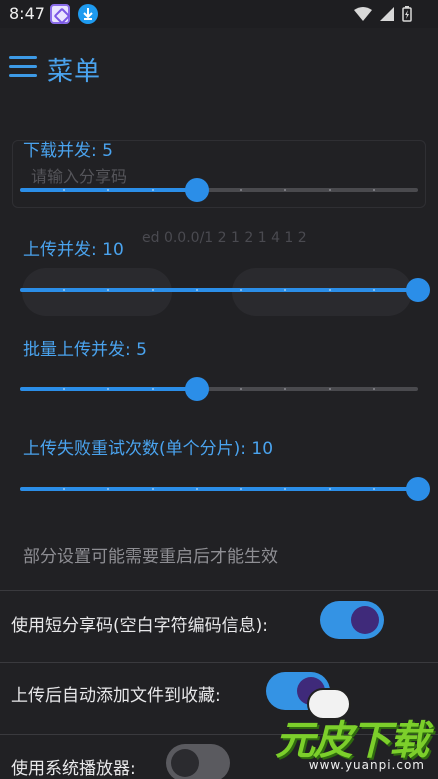 The width and height of the screenshot is (438, 779). I want to click on status-time: 8:47, so click(27, 13).